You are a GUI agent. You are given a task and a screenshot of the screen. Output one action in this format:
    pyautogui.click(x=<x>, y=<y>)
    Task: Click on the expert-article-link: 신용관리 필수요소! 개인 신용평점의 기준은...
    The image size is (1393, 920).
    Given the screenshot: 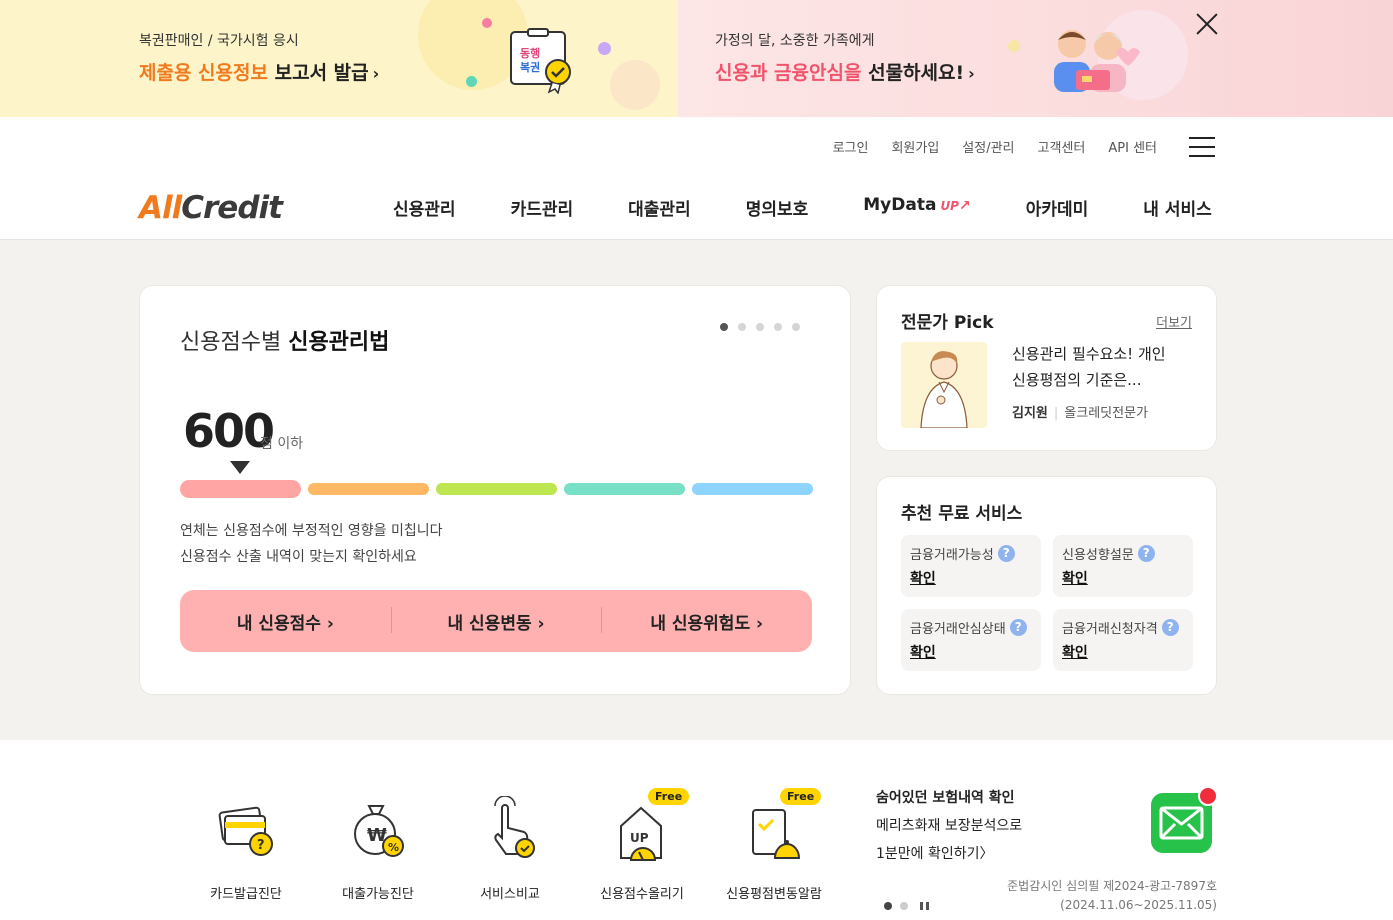 What is the action you would take?
    pyautogui.click(x=1102, y=367)
    